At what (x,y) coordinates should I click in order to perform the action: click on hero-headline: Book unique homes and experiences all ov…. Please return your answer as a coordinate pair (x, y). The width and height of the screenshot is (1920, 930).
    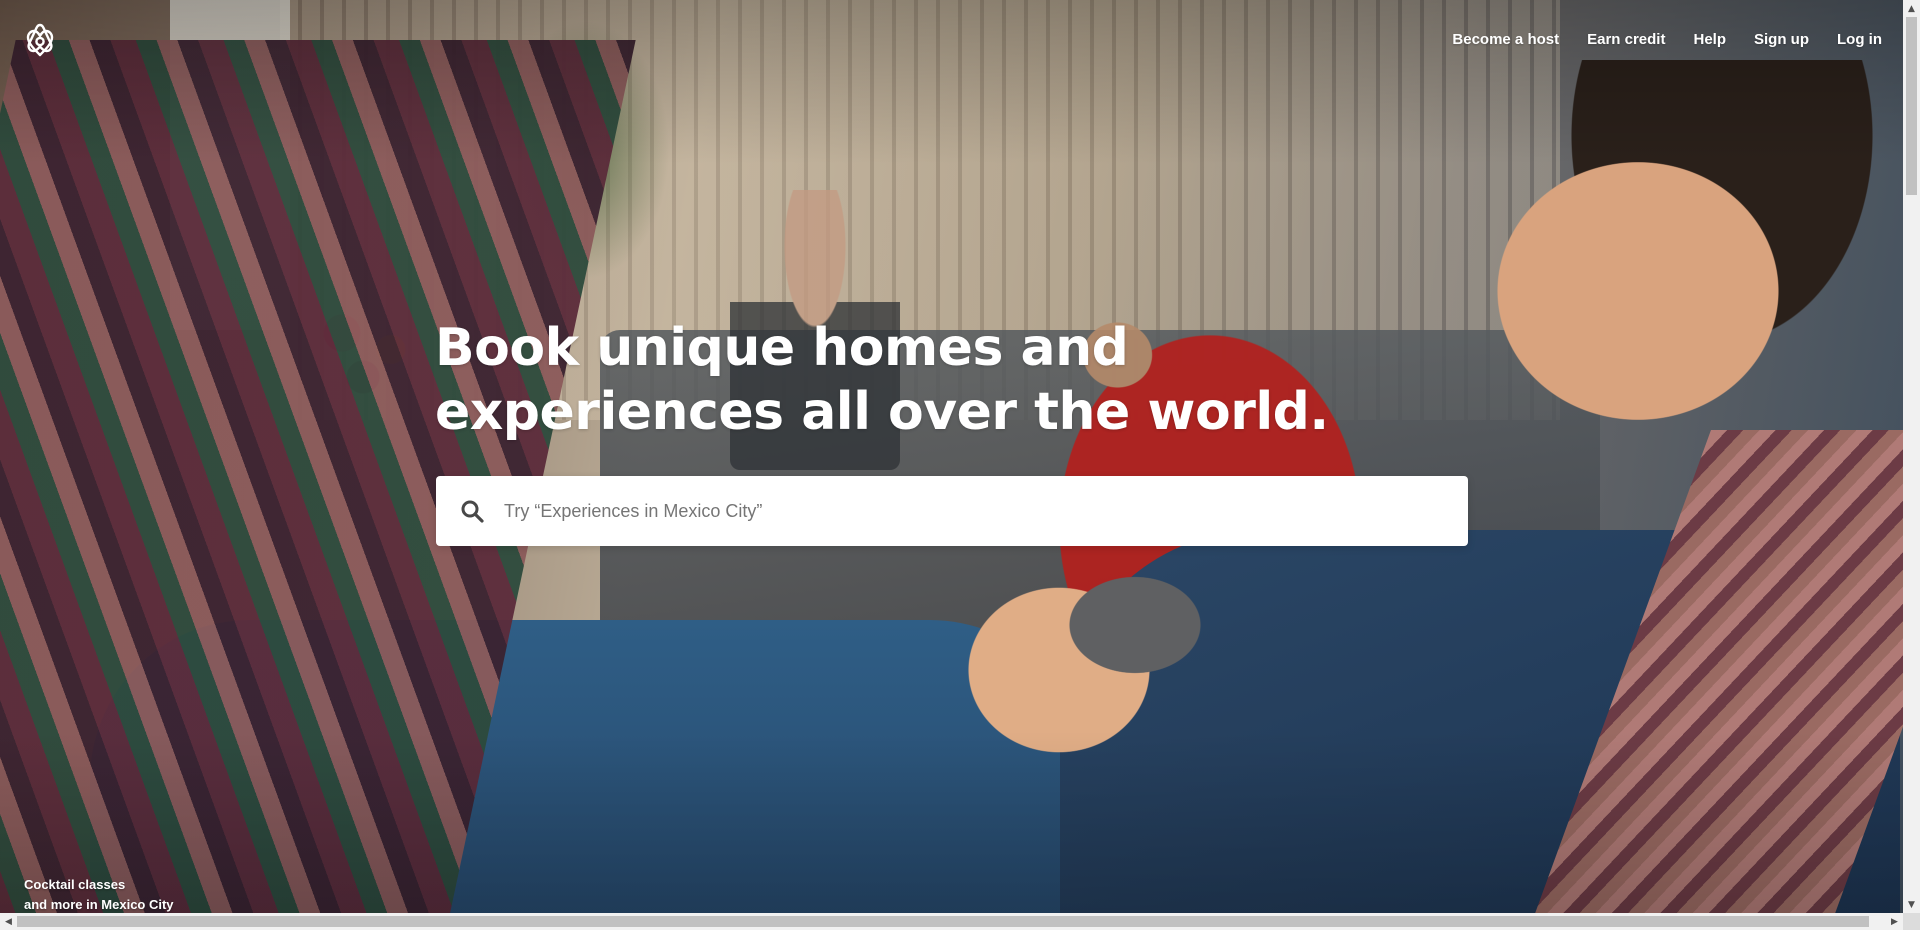
    Looking at the image, I should click on (885, 380).